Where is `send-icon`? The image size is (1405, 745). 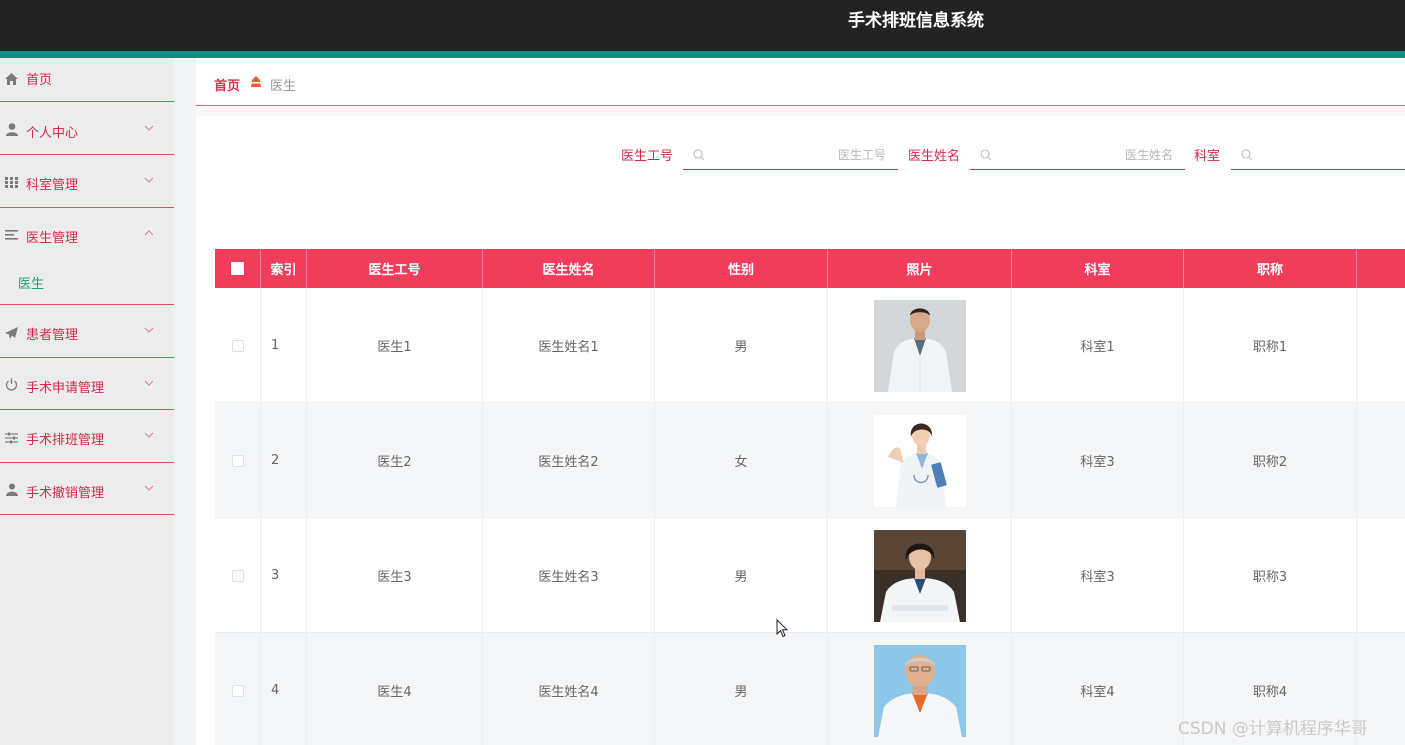
send-icon is located at coordinates (11, 332).